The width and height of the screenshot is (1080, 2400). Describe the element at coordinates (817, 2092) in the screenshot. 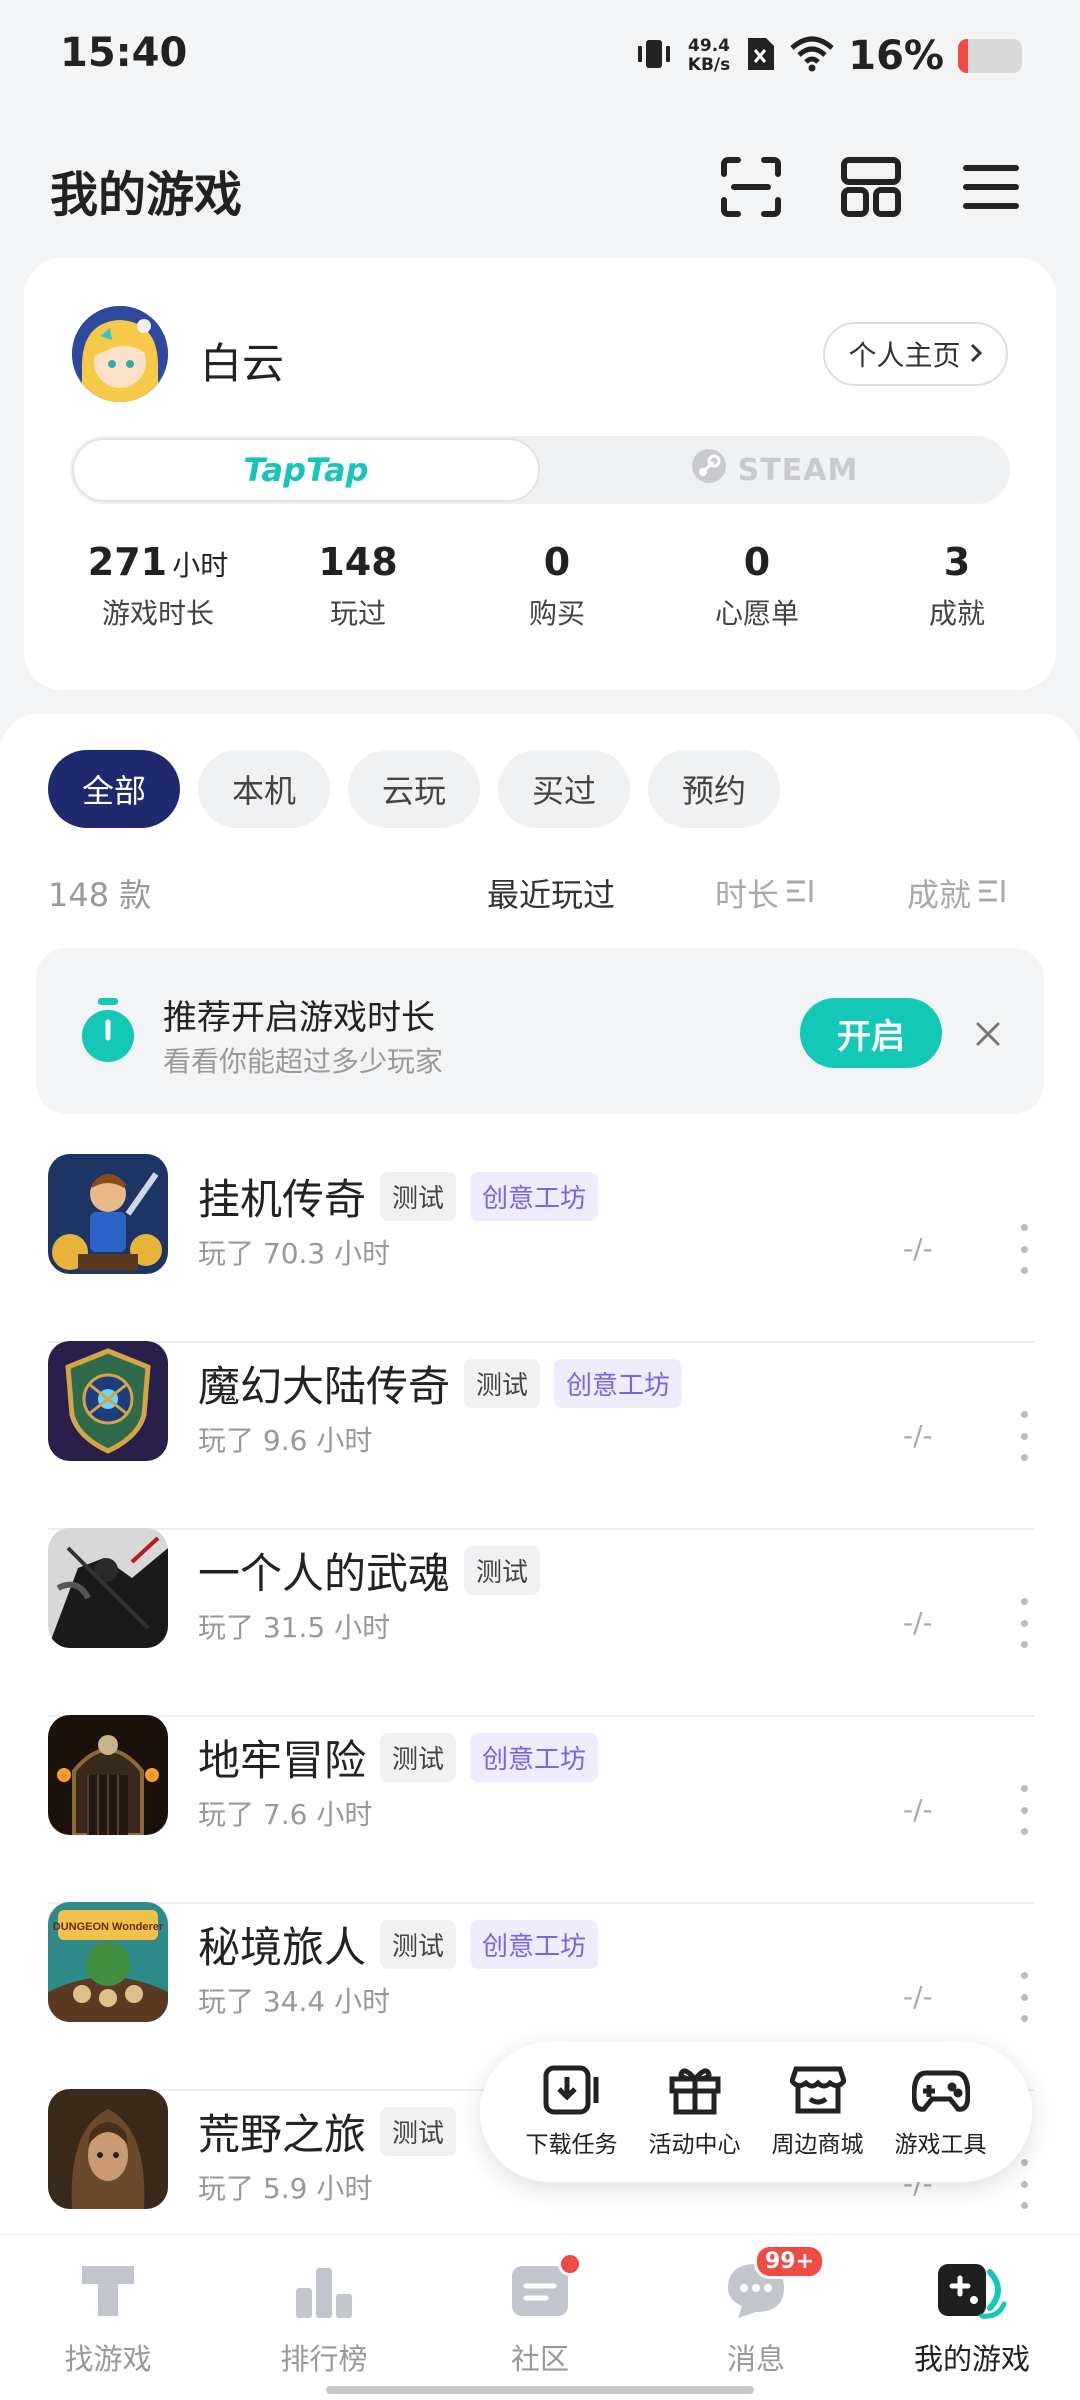

I see `shop-icon` at that location.